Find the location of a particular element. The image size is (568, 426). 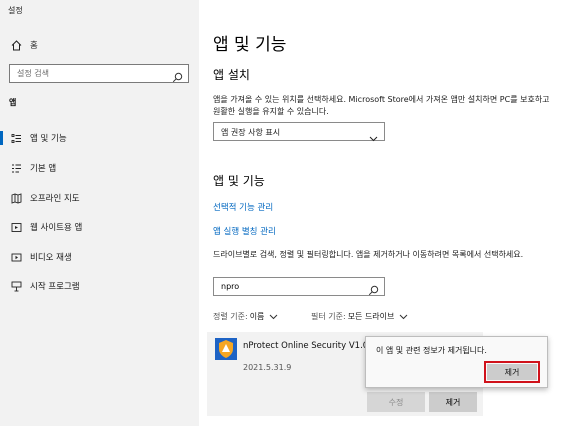

sidebar-item-label: 웹 사이트용 앱 is located at coordinates (56, 228).